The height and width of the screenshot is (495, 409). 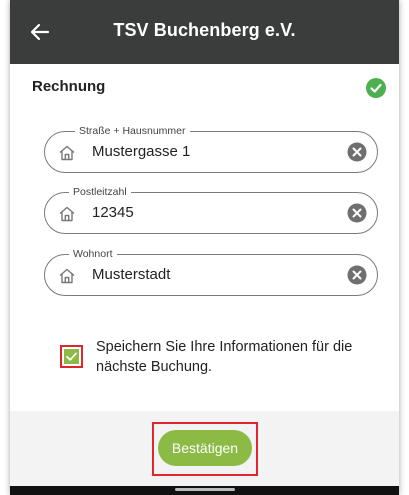 What do you see at coordinates (100, 192) in the screenshot?
I see `zip-field-label: Postleitzahl` at bounding box center [100, 192].